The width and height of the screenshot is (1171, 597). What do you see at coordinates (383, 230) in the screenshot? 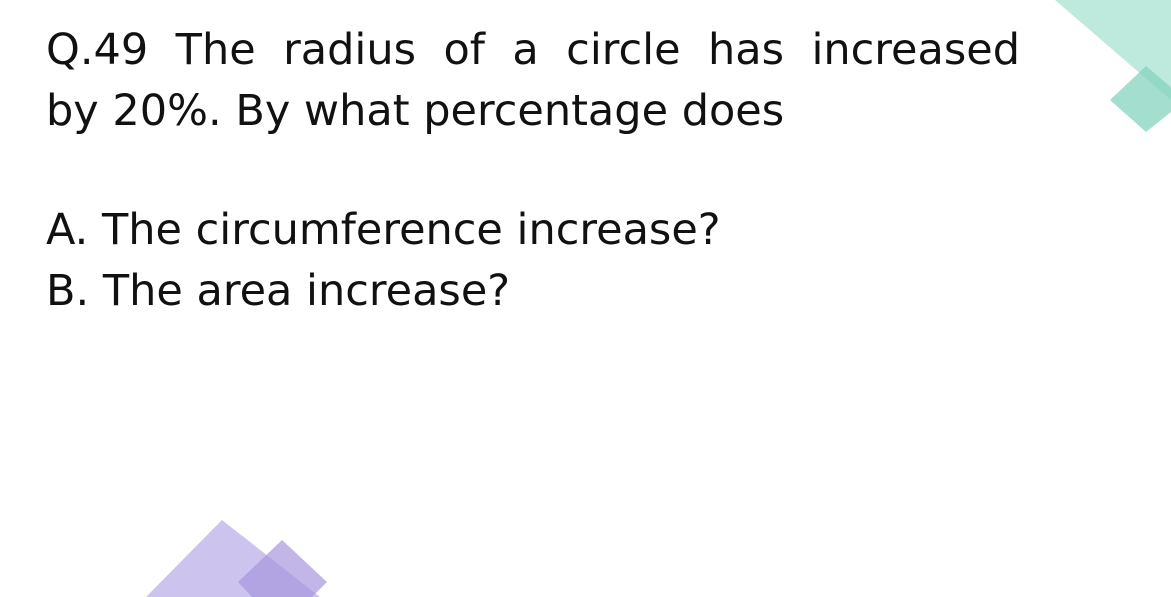
I see `option-a: A. The circumference increase?` at bounding box center [383, 230].